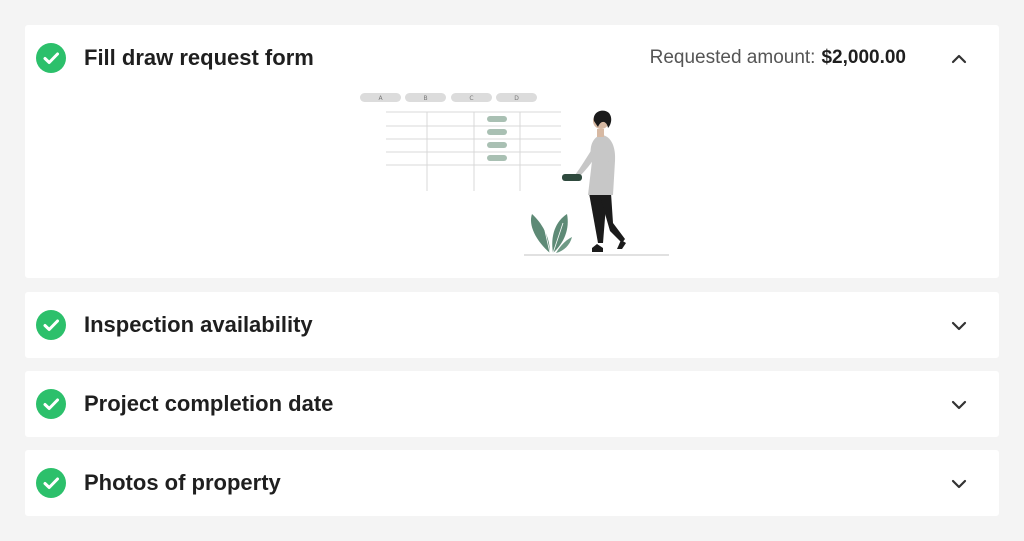  What do you see at coordinates (732, 57) in the screenshot?
I see `requested-amount-label: Requested amount:` at bounding box center [732, 57].